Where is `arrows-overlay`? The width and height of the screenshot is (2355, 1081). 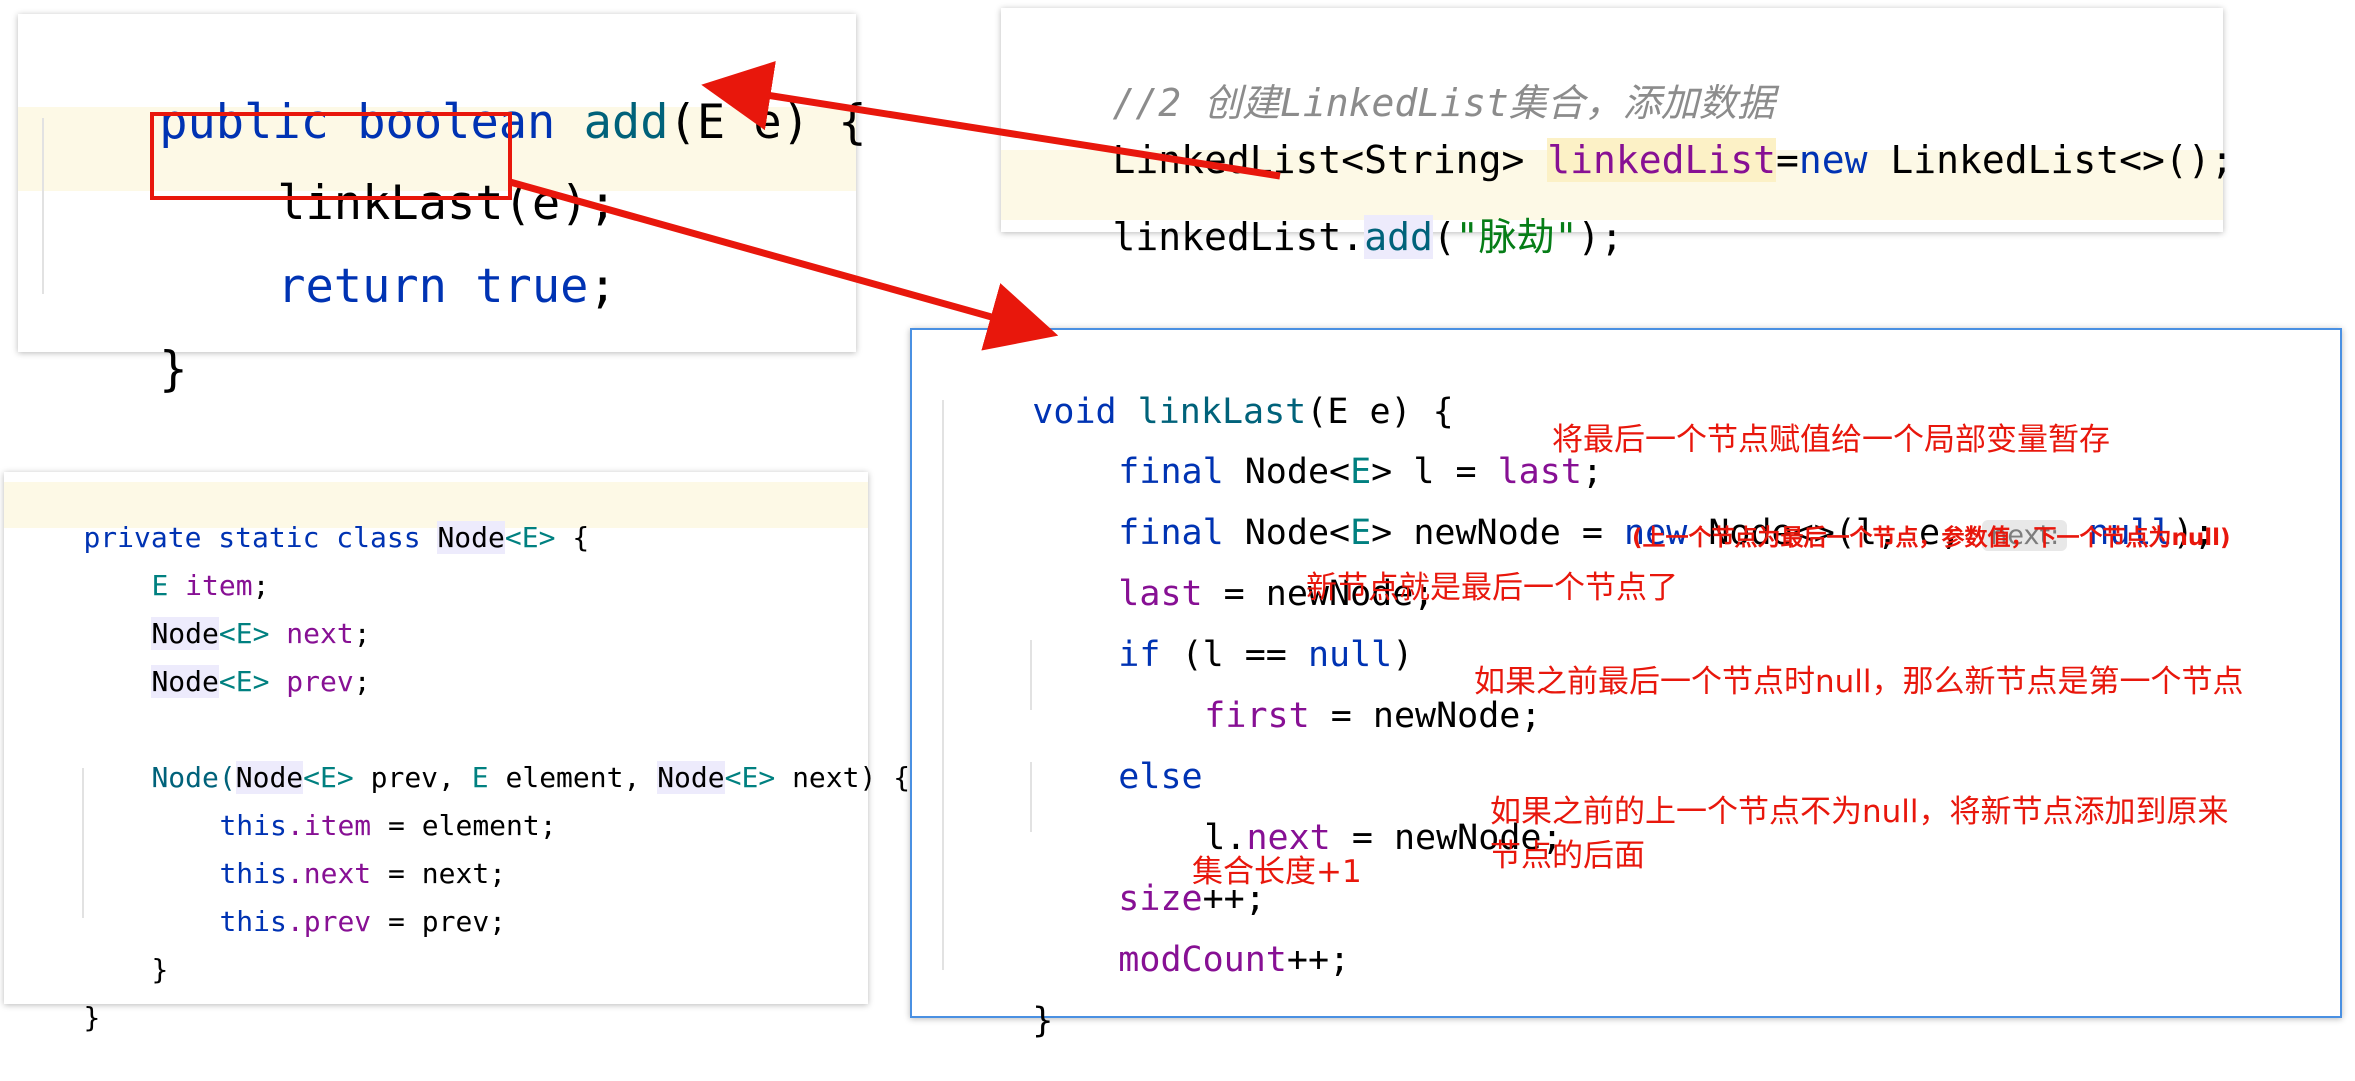
arrows-overlay is located at coordinates (715, 206).